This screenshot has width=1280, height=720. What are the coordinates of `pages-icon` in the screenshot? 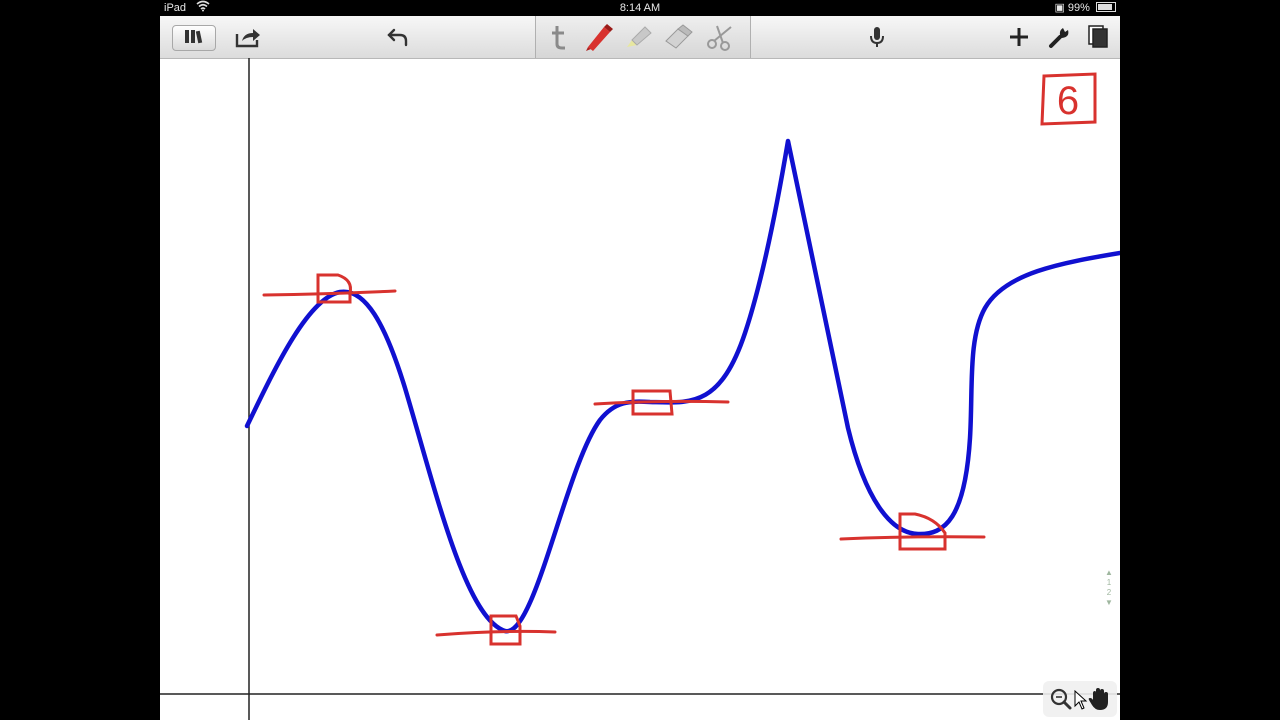 It's located at (1099, 37).